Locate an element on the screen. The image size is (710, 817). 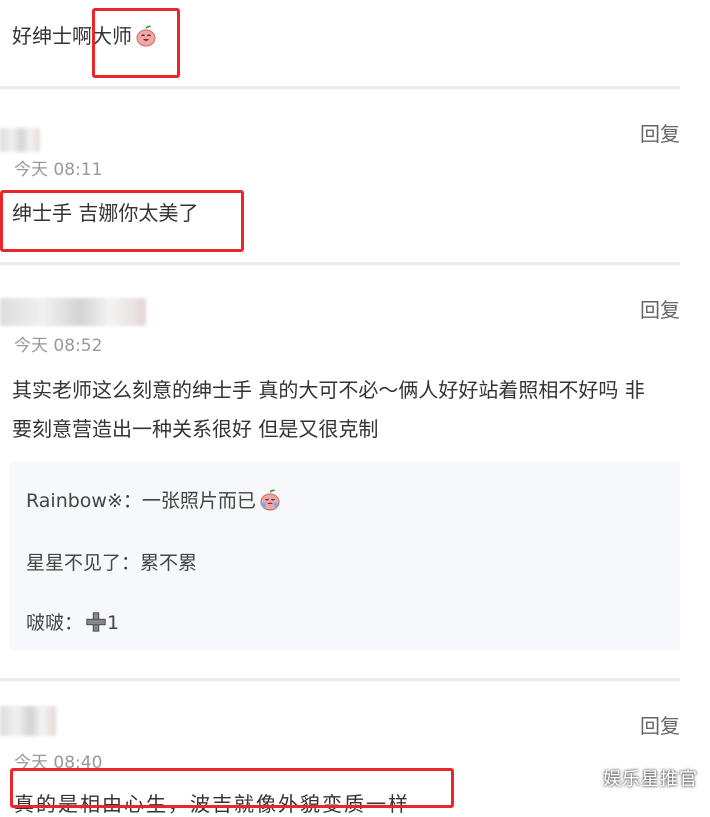
sub-reply: 星星不见了：累不累 is located at coordinates (112, 563).